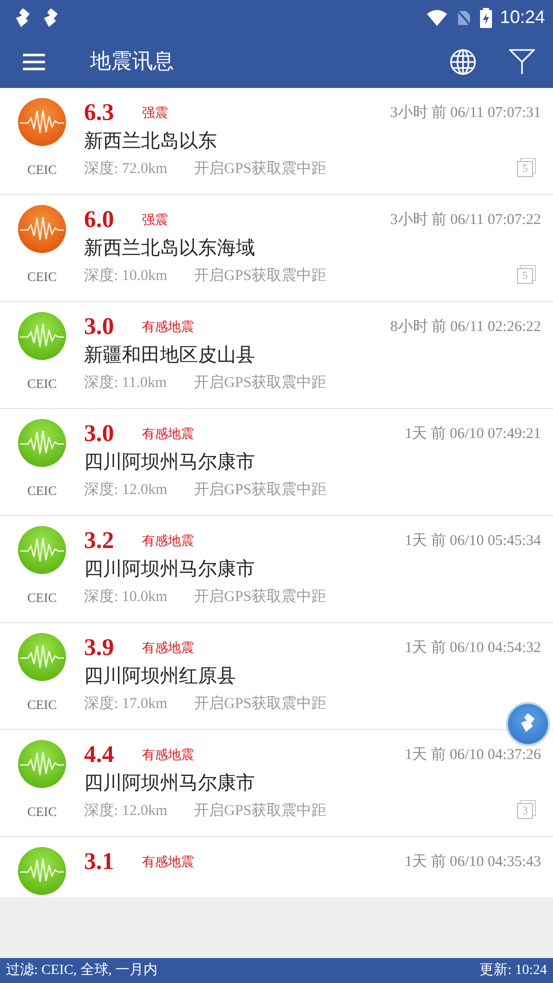 Image resolution: width=553 pixels, height=983 pixels. Describe the element at coordinates (126, 704) in the screenshot. I see `depth-text: 深度: 17.0km` at that location.